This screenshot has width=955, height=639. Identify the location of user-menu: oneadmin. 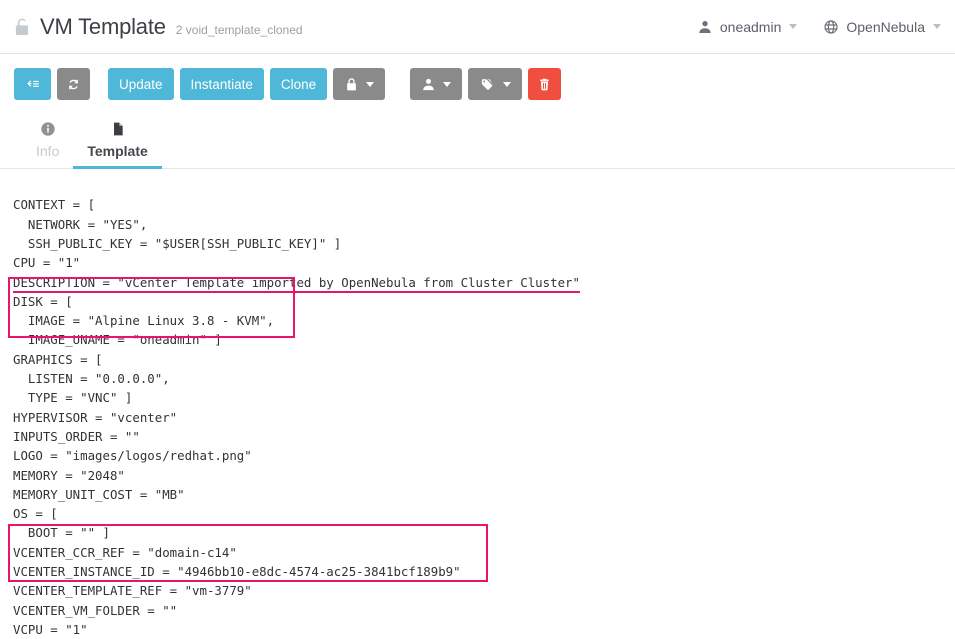
(747, 27).